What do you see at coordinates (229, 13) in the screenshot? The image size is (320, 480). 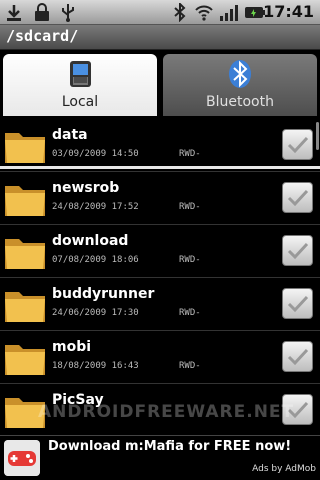 I see `signal-icon` at bounding box center [229, 13].